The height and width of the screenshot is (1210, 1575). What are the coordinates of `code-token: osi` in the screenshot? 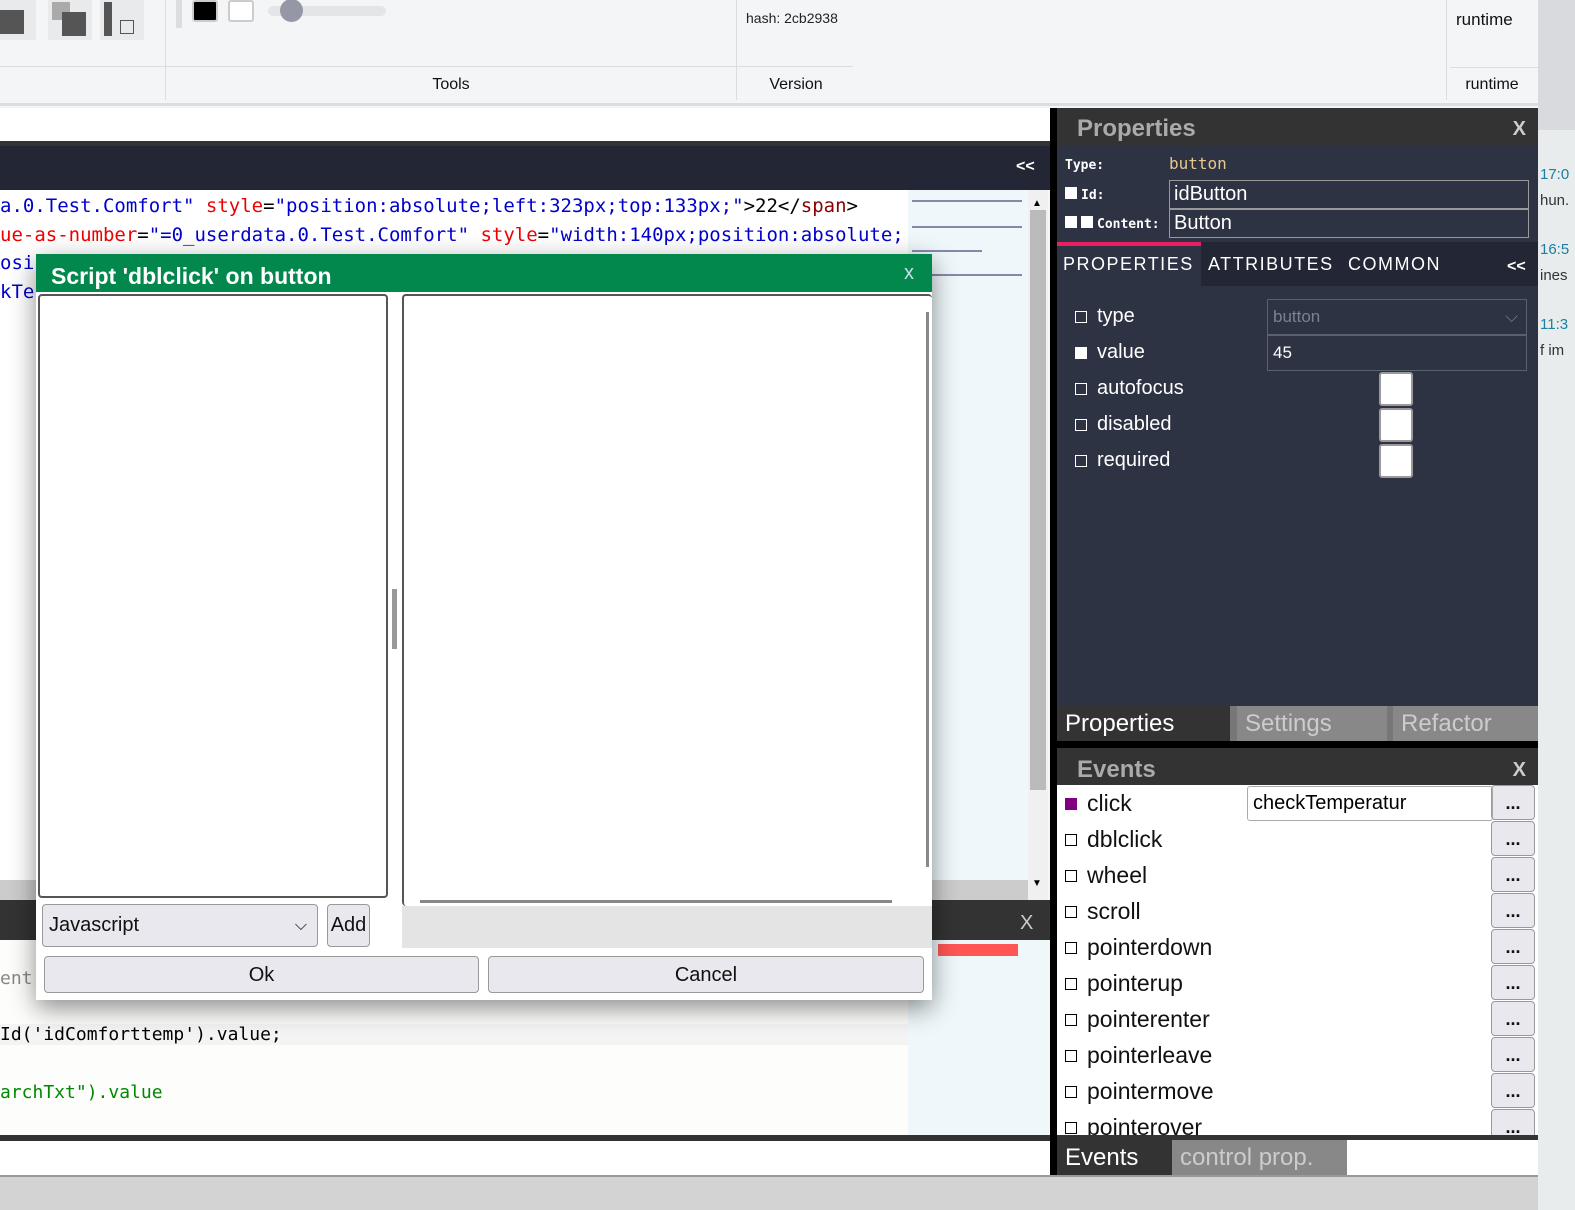 It's located at (17, 263).